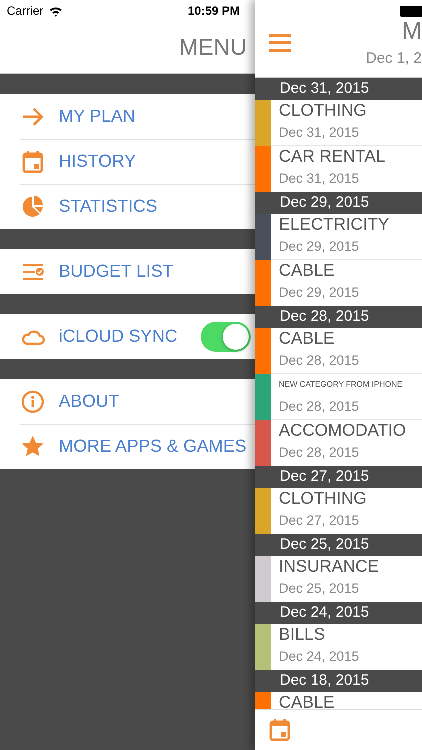 This screenshot has height=750, width=422. I want to click on plan-title: M, so click(412, 32).